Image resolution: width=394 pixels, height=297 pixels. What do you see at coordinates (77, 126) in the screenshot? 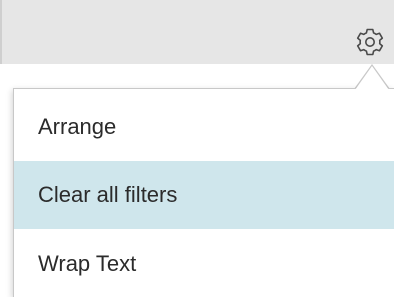
I see `menu-item-label: Arrange` at bounding box center [77, 126].